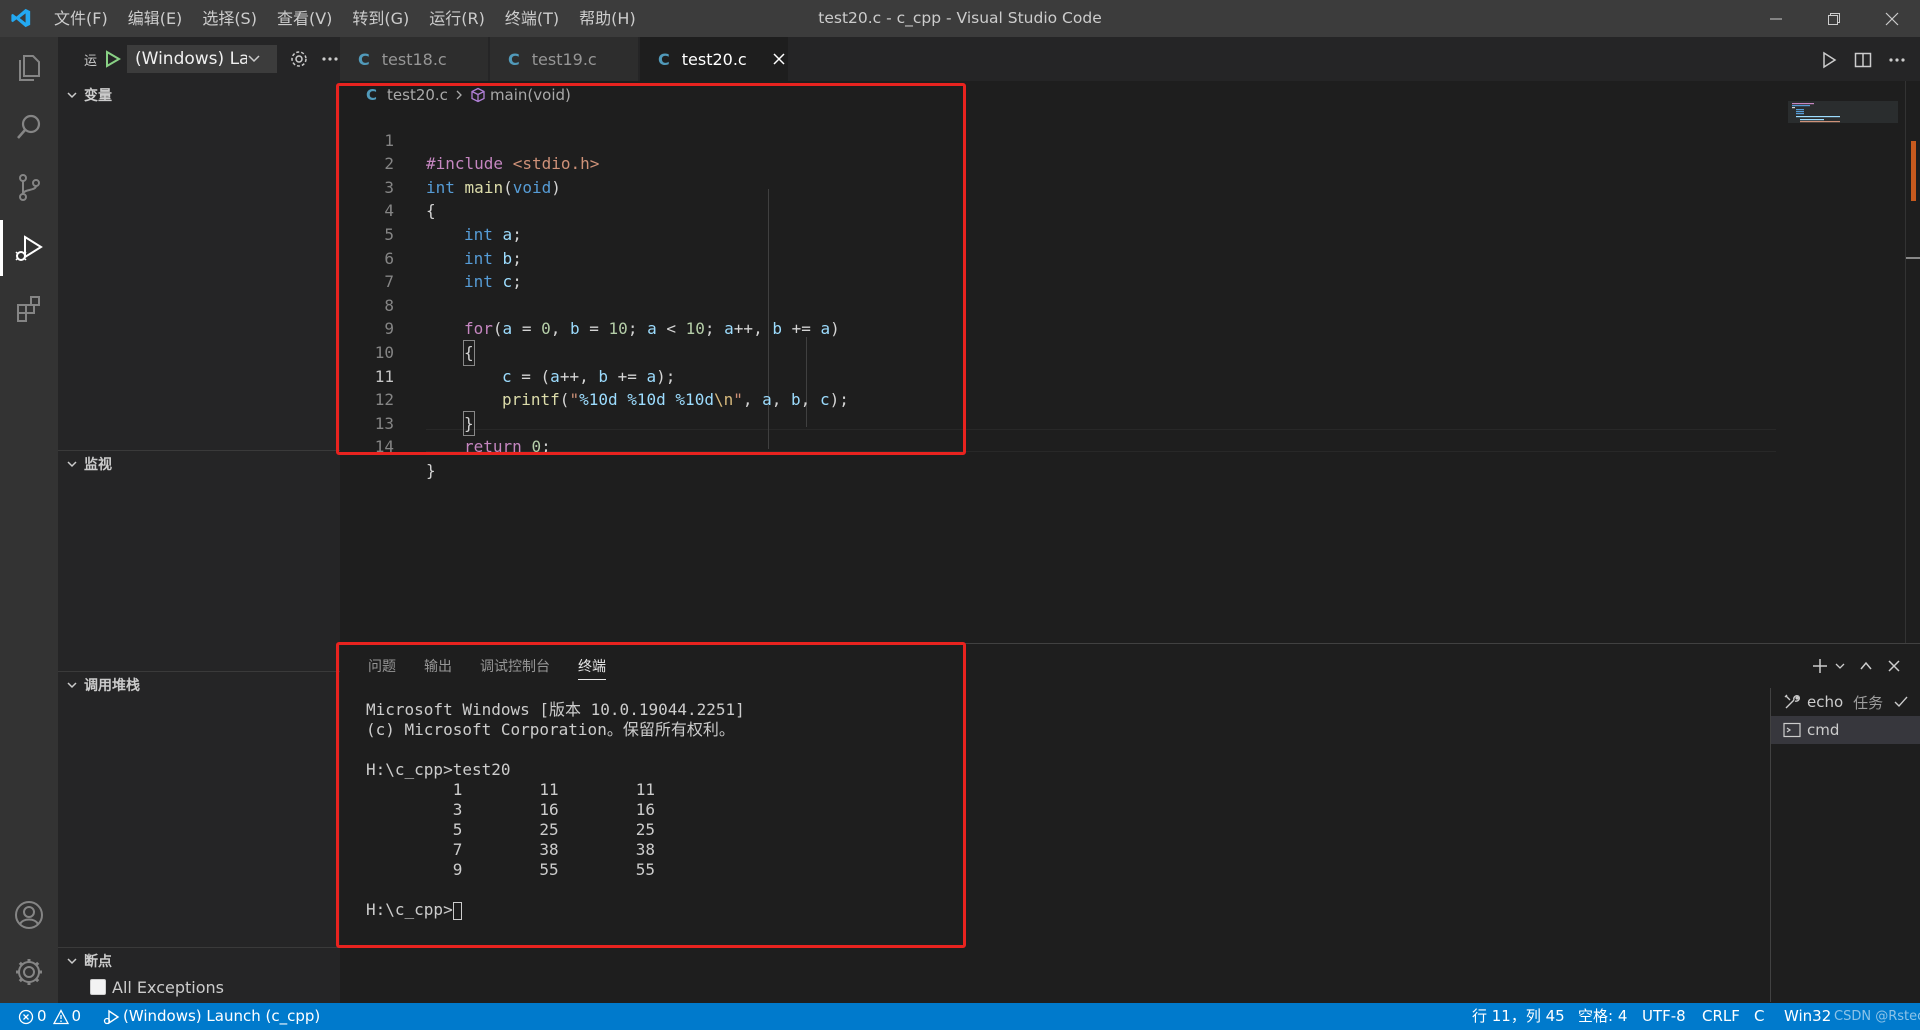  Describe the element at coordinates (564, 59) in the screenshot. I see `tab-test19: C test19.c` at that location.